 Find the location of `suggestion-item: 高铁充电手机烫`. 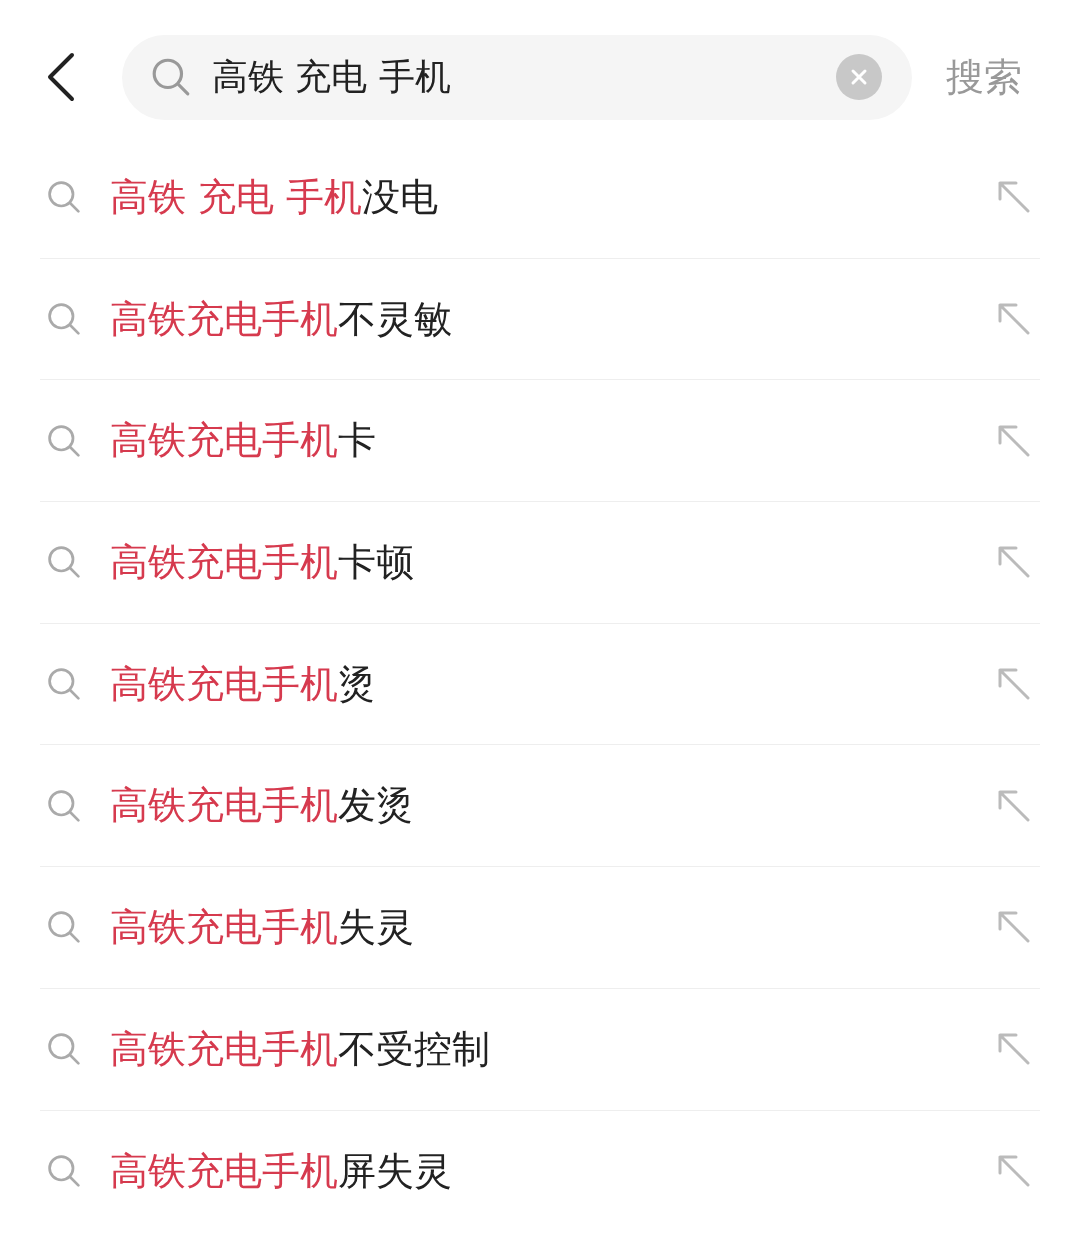

suggestion-item: 高铁充电手机烫 is located at coordinates (540, 684).